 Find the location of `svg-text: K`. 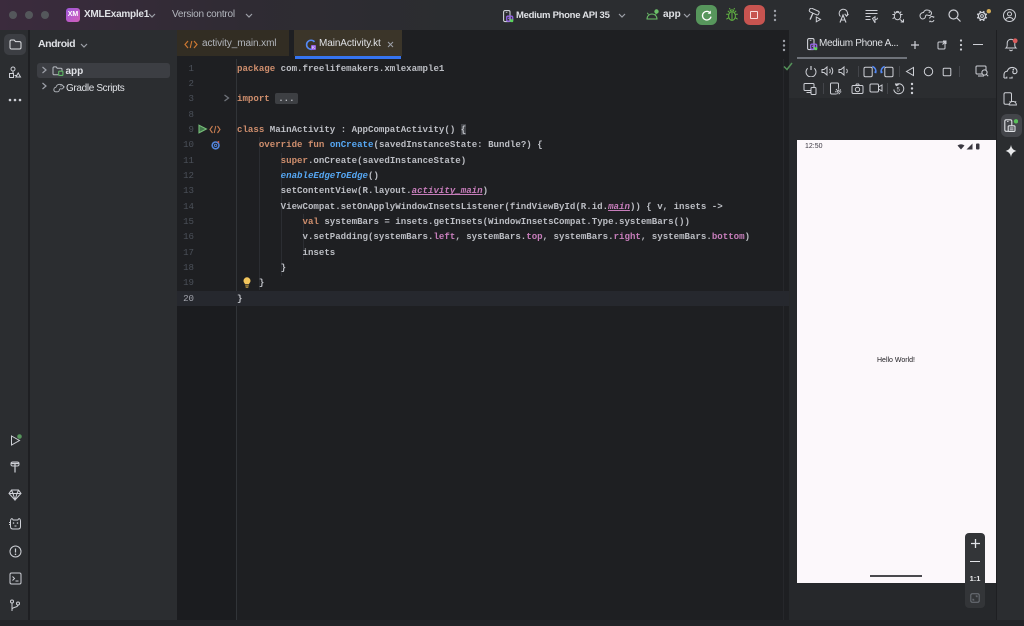

svg-text: K is located at coordinates (313, 47).